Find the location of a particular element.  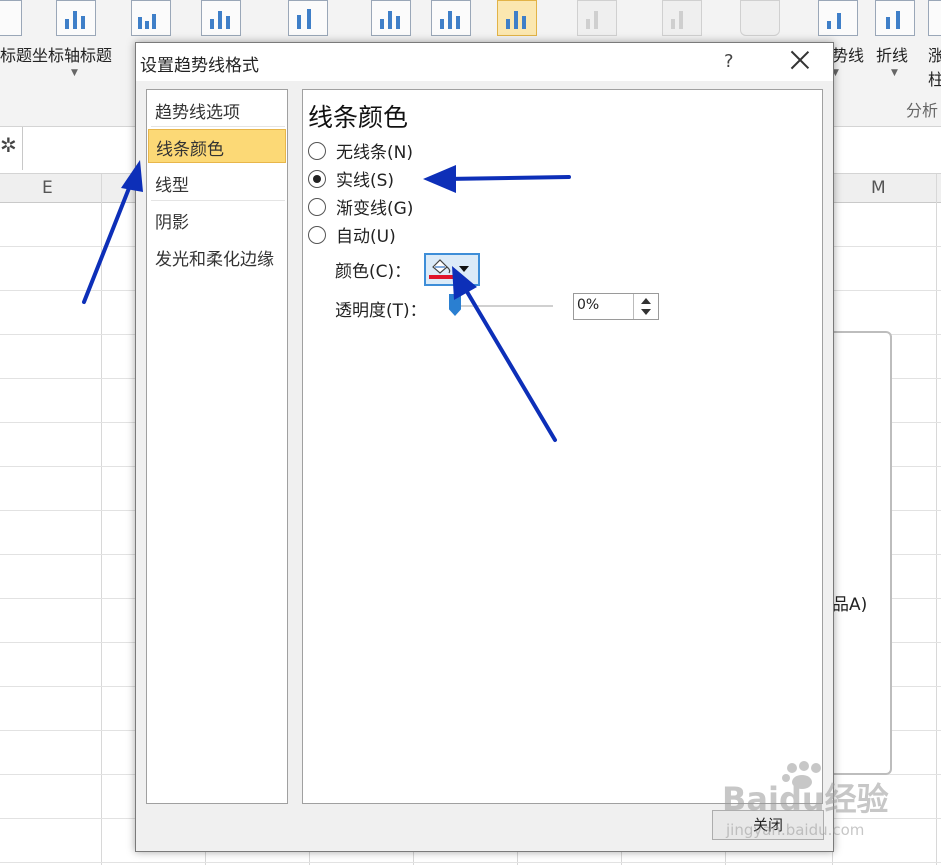

watermark-url: jingyan.baidu.com is located at coordinates (794, 830).